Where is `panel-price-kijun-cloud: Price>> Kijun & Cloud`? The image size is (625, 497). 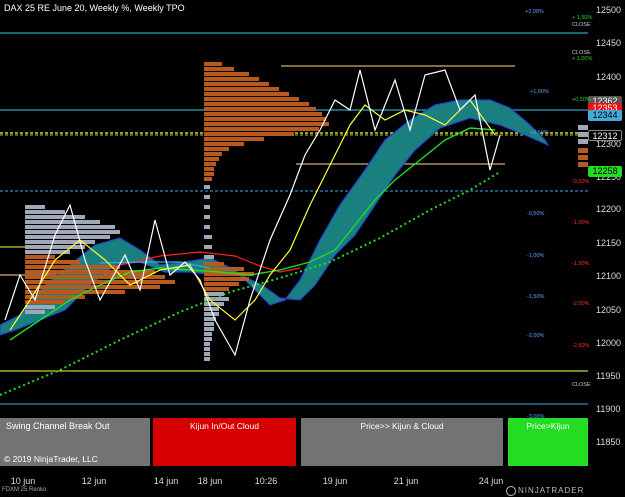
panel-price-kijun-cloud: Price>> Kijun & Cloud is located at coordinates (402, 442).